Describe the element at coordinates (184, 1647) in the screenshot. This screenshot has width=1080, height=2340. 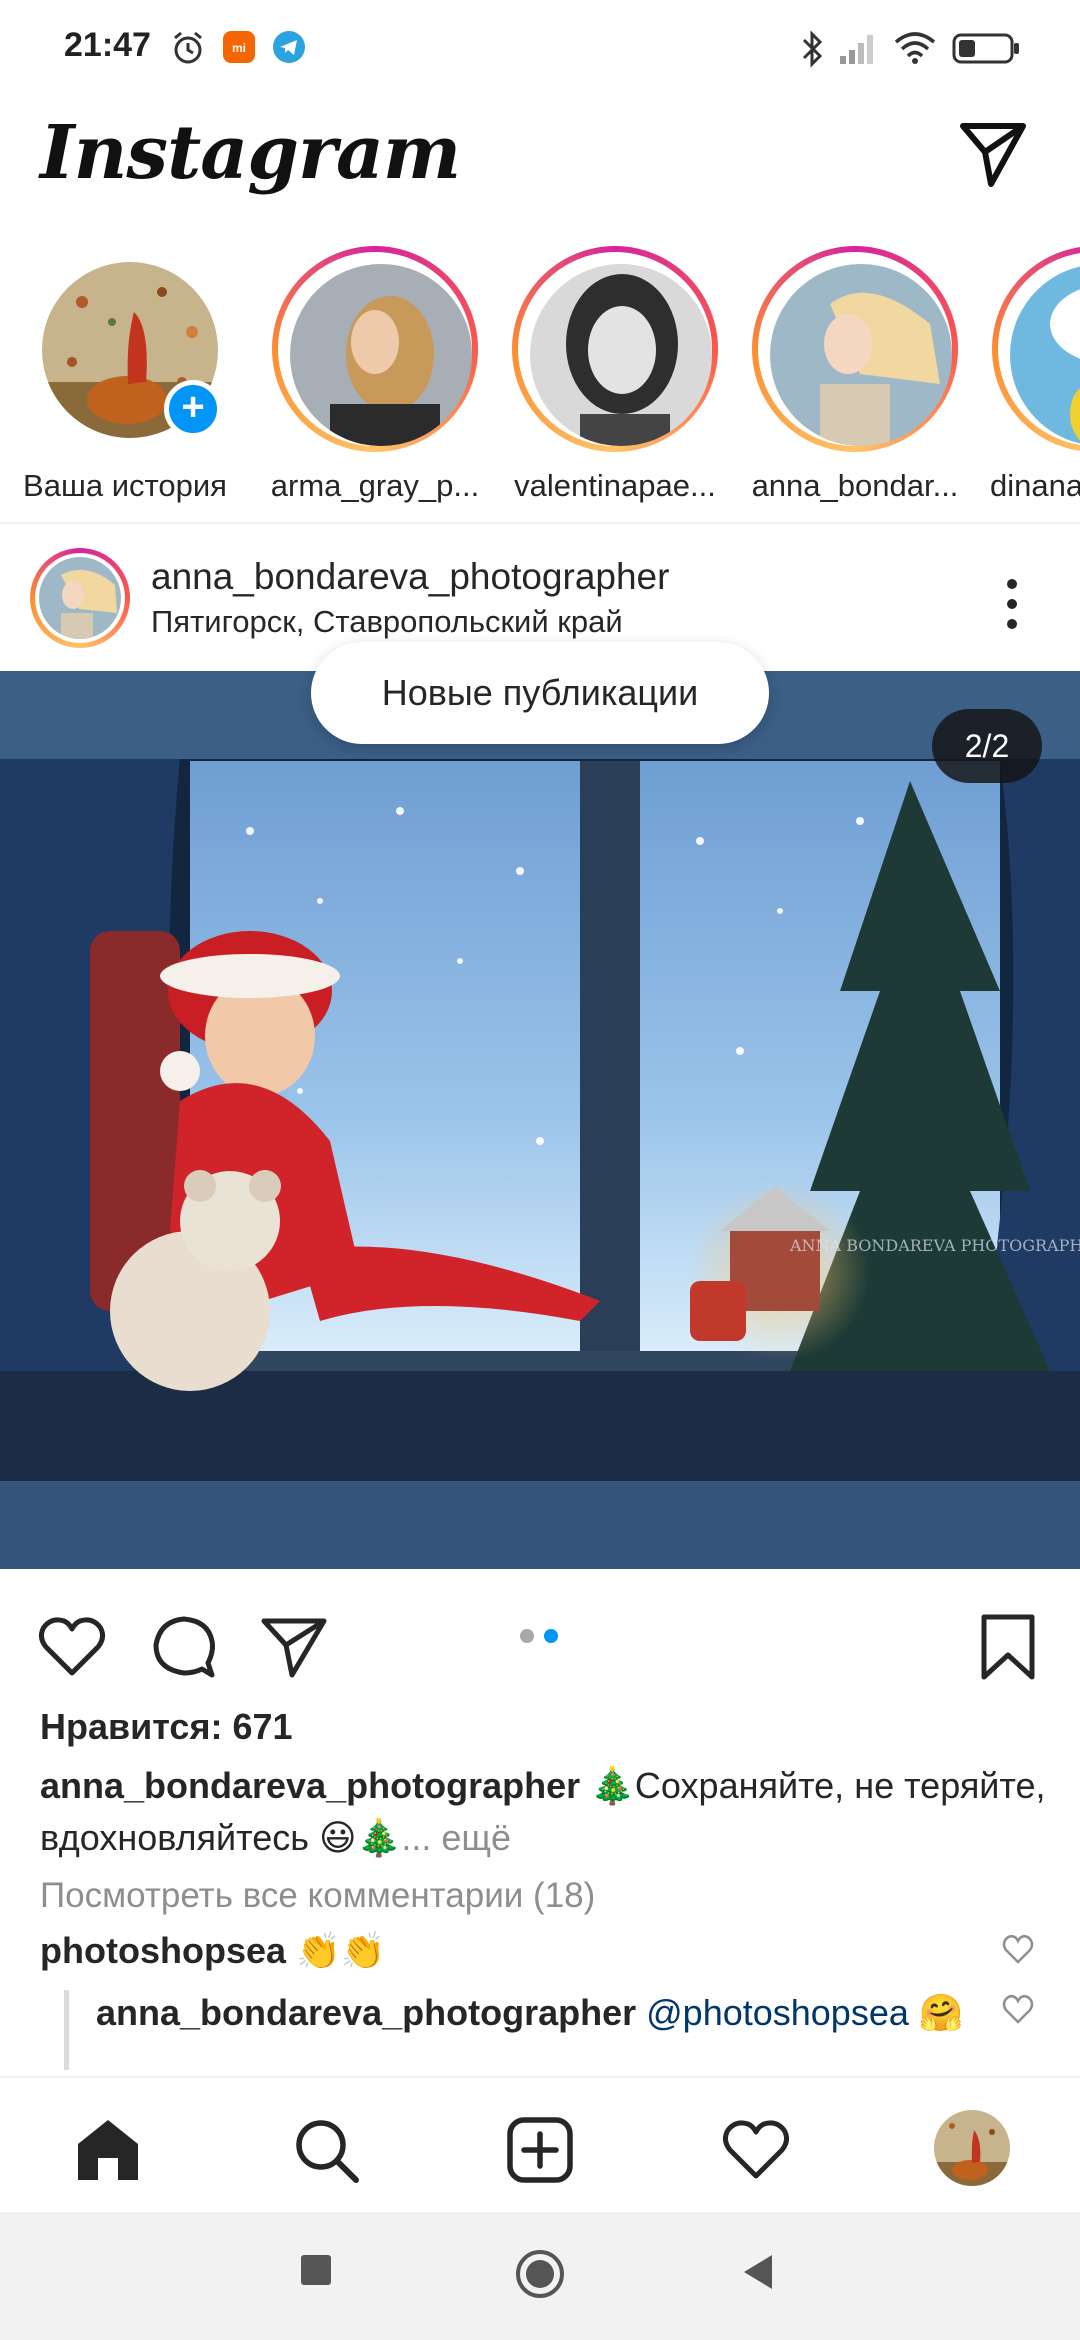
I see `comment-icon` at that location.